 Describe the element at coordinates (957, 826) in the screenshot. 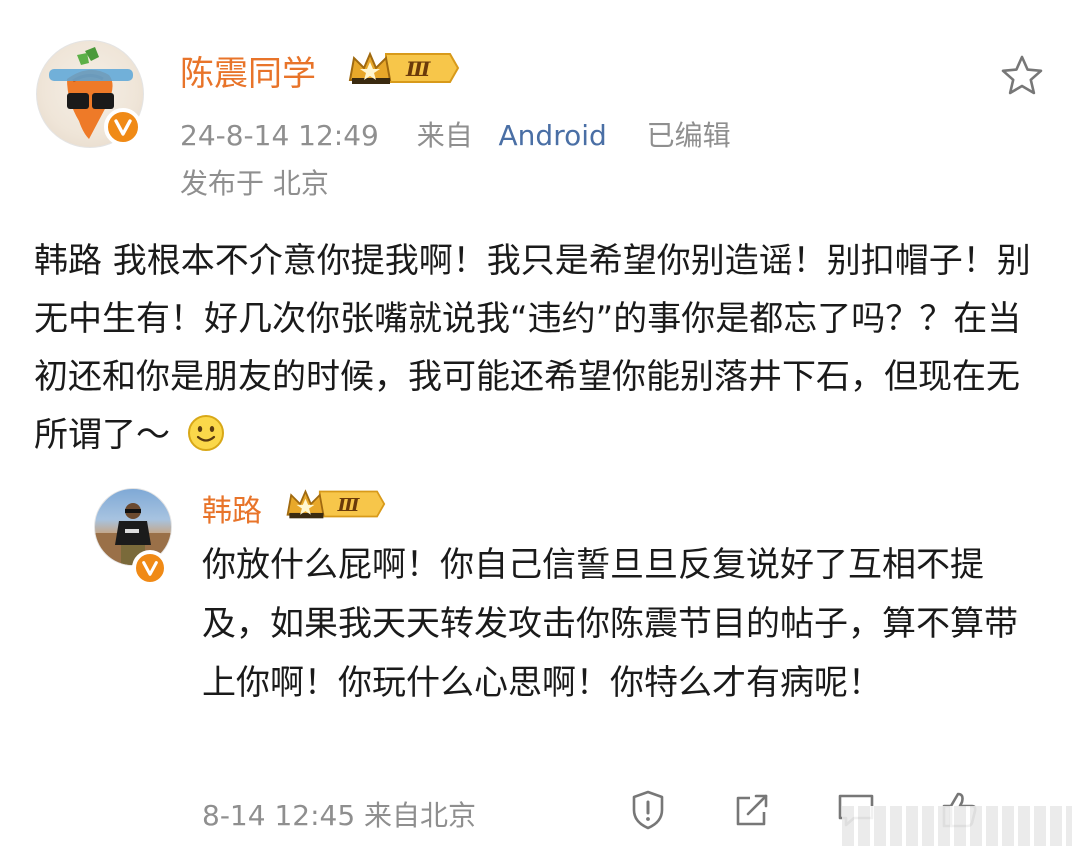

I see `watermark-overlay` at that location.